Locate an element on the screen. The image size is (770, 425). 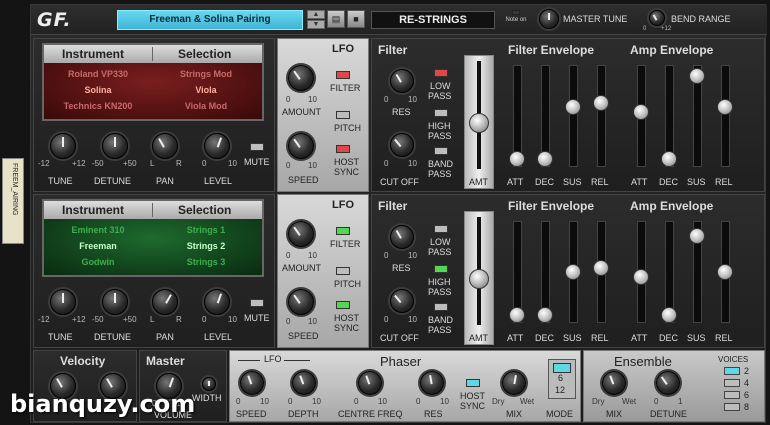
layer2-band-pass-toggle is located at coordinates (441, 307).